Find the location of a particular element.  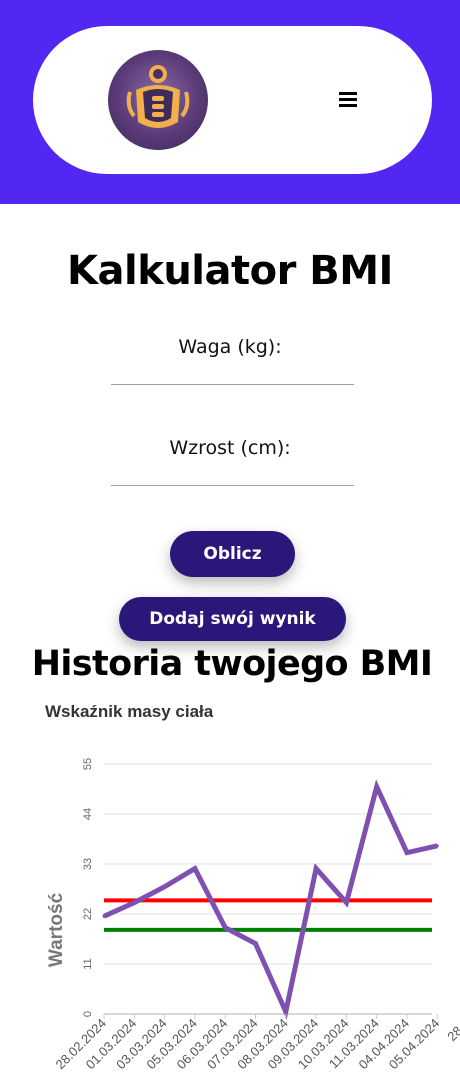

y-tick-label: 33 is located at coordinates (88, 864).